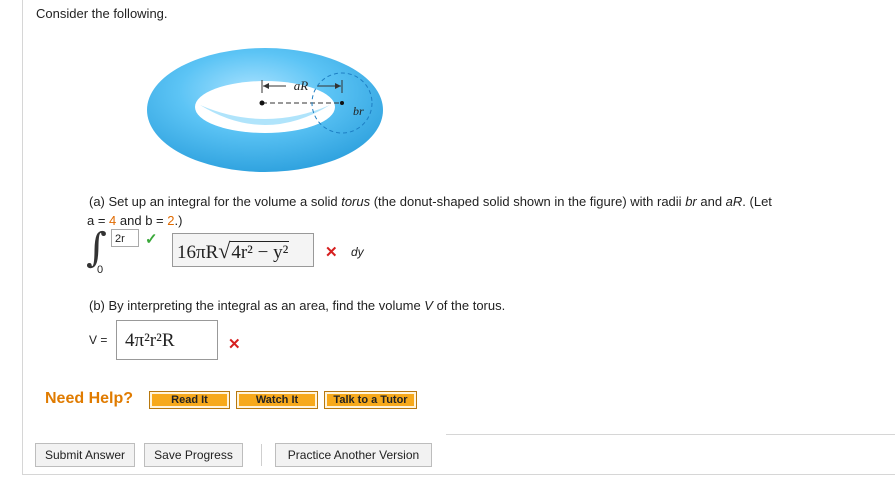 Image resolution: width=895 pixels, height=498 pixels. I want to click on v-label: V =, so click(98, 340).